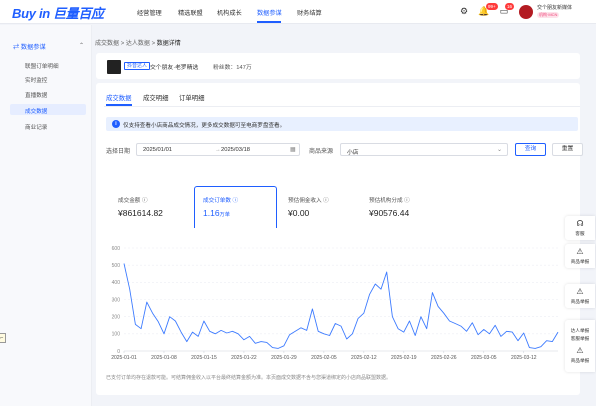 The image size is (596, 406). What do you see at coordinates (107, 44) in the screenshot?
I see `breadcrumb-l1: 成交数据` at bounding box center [107, 44].